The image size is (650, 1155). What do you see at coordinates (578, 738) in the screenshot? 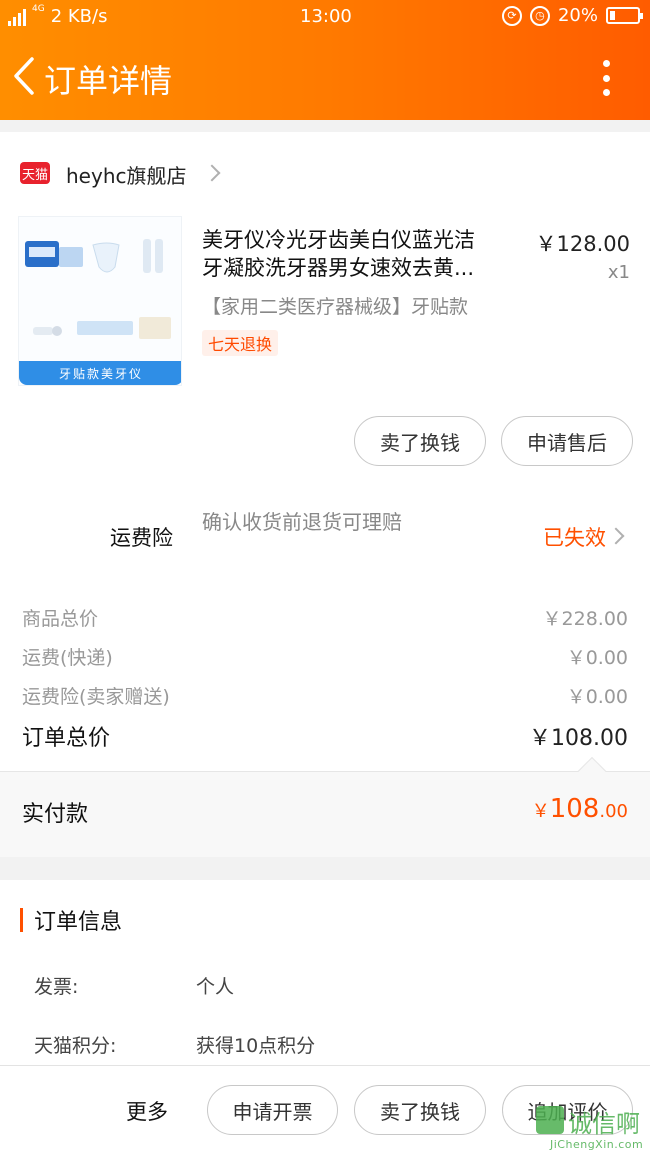
I see `order-total-value: ￥108.00` at bounding box center [578, 738].